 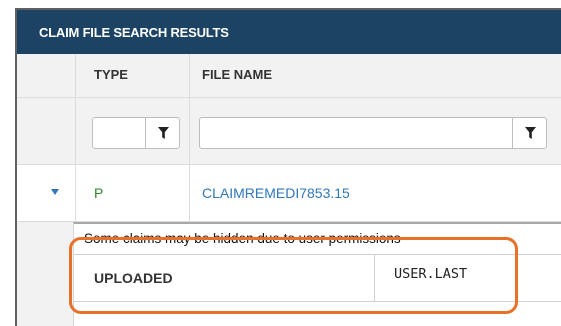 I want to click on detail-divider, so click(x=374, y=278).